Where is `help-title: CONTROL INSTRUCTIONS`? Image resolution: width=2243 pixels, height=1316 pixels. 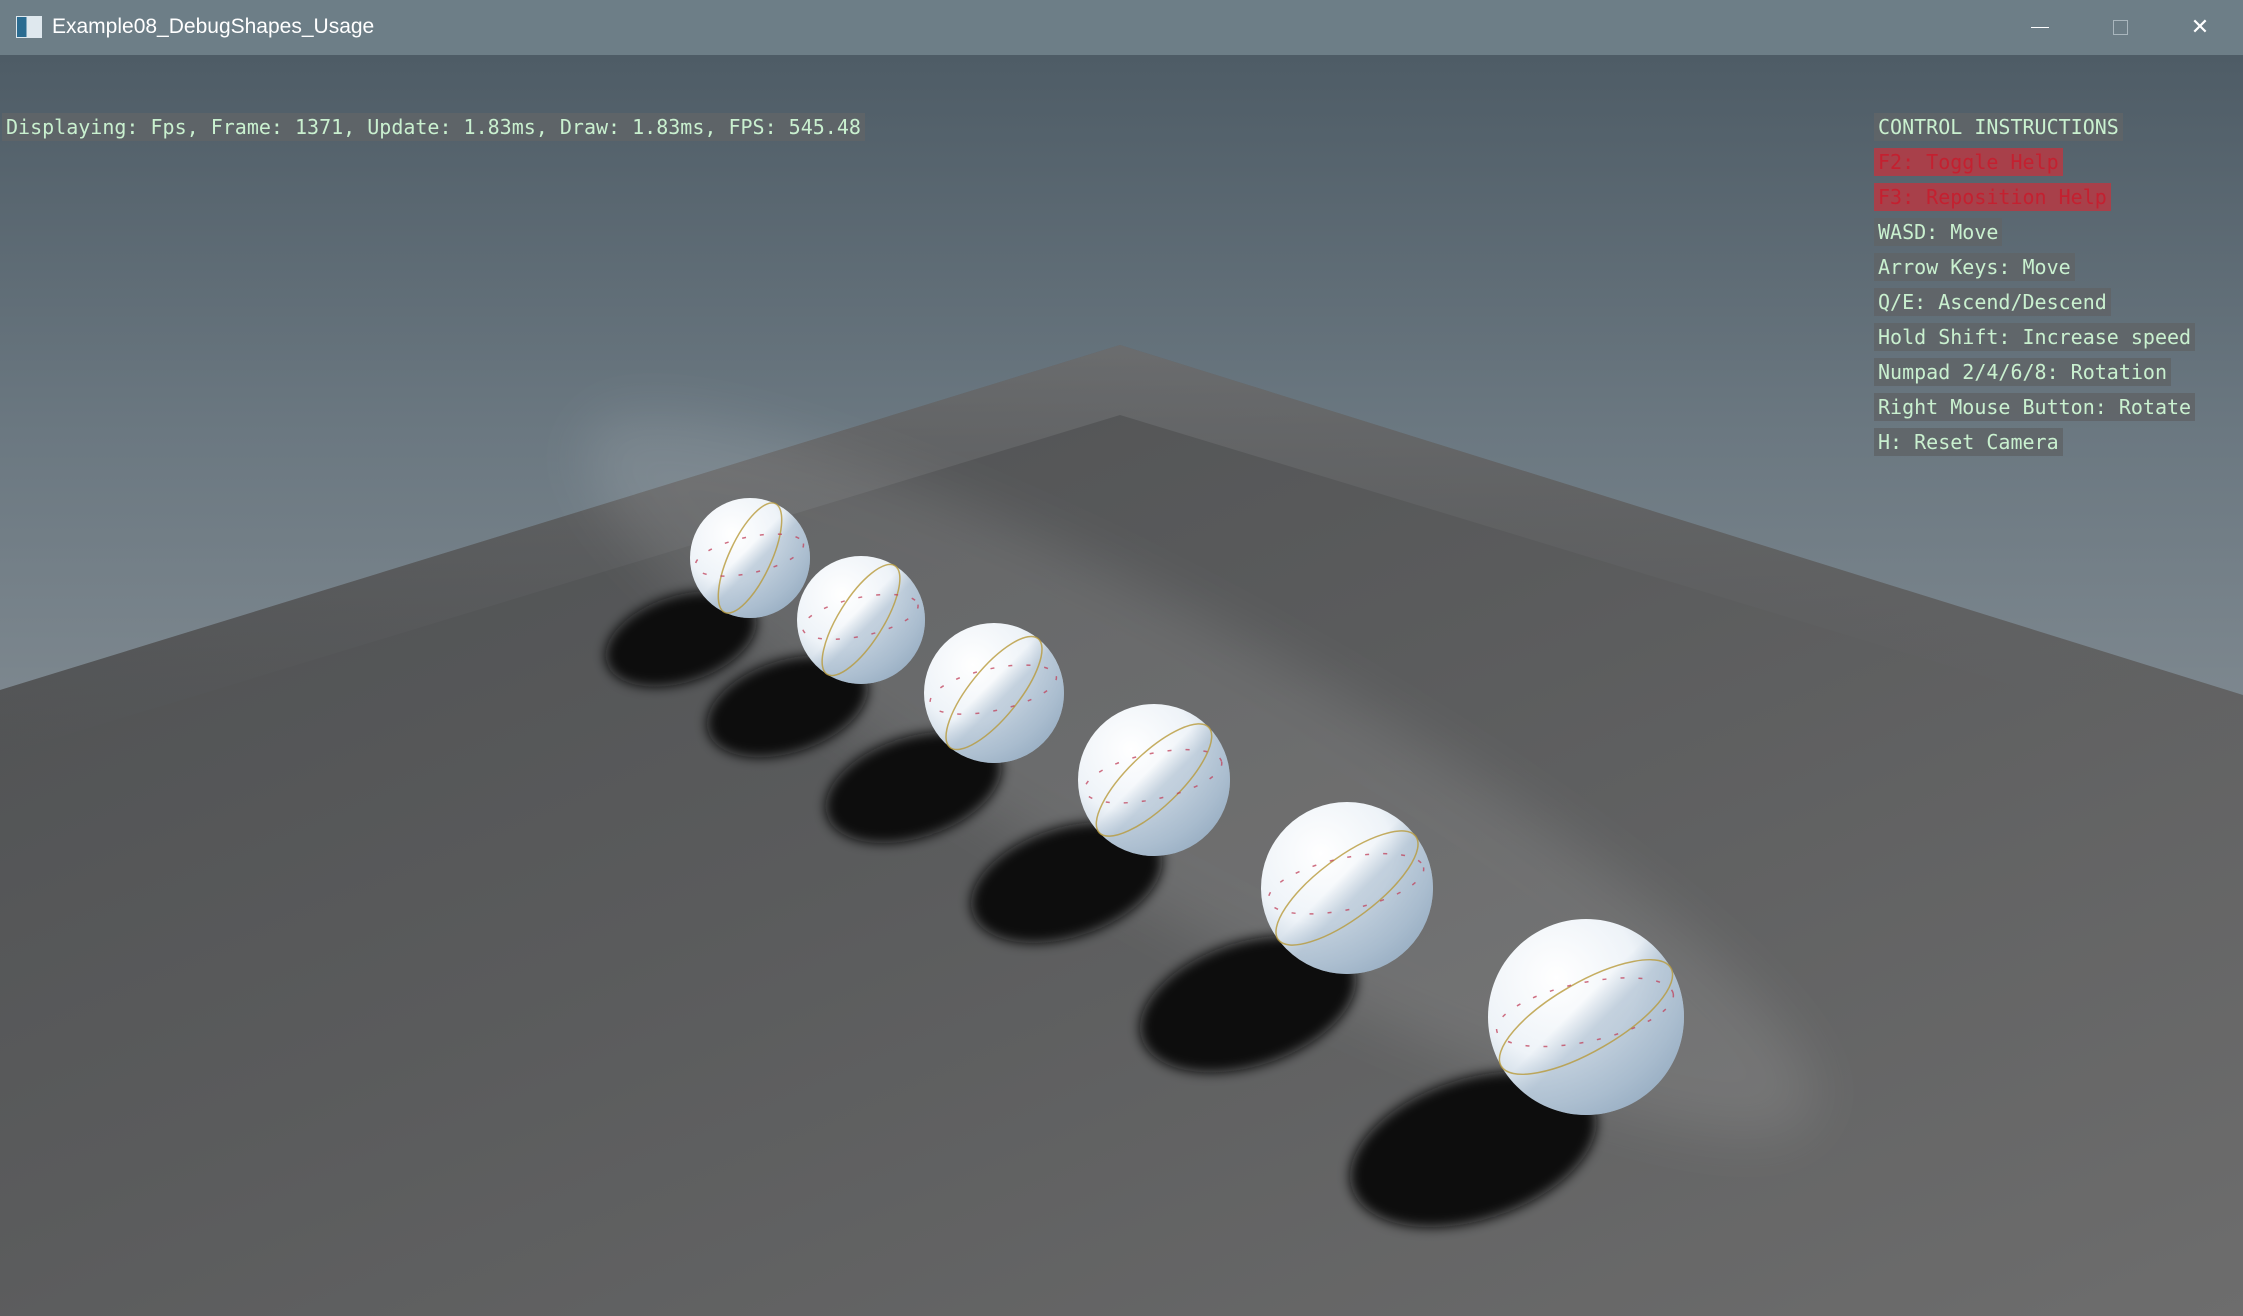 help-title: CONTROL INSTRUCTIONS is located at coordinates (1998, 127).